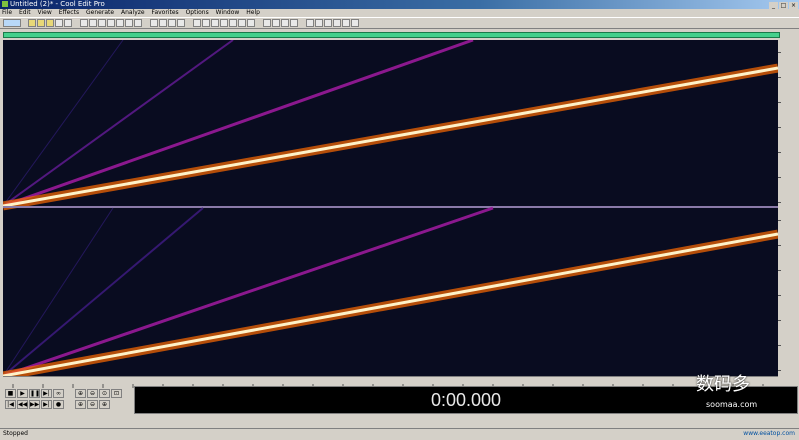 This screenshot has width=799, height=440. What do you see at coordinates (58, 393) in the screenshot?
I see `loop-button: ∞` at bounding box center [58, 393].